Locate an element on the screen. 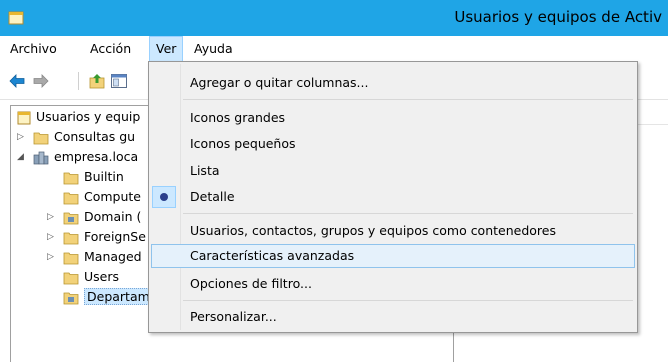 The height and width of the screenshot is (362, 668). tree-item-managed: Managed is located at coordinates (102, 257).